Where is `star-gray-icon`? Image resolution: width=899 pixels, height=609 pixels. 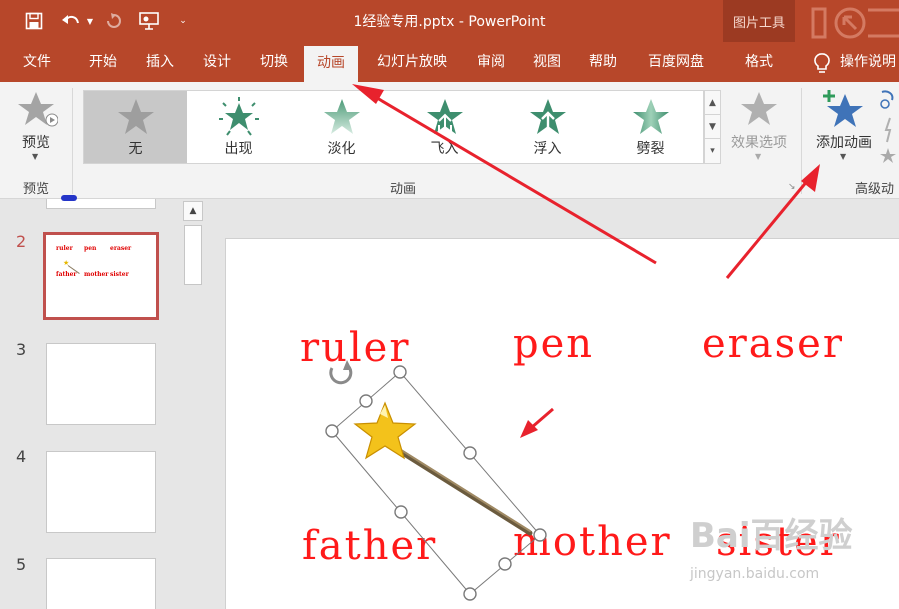 star-gray-icon is located at coordinates (135, 117).